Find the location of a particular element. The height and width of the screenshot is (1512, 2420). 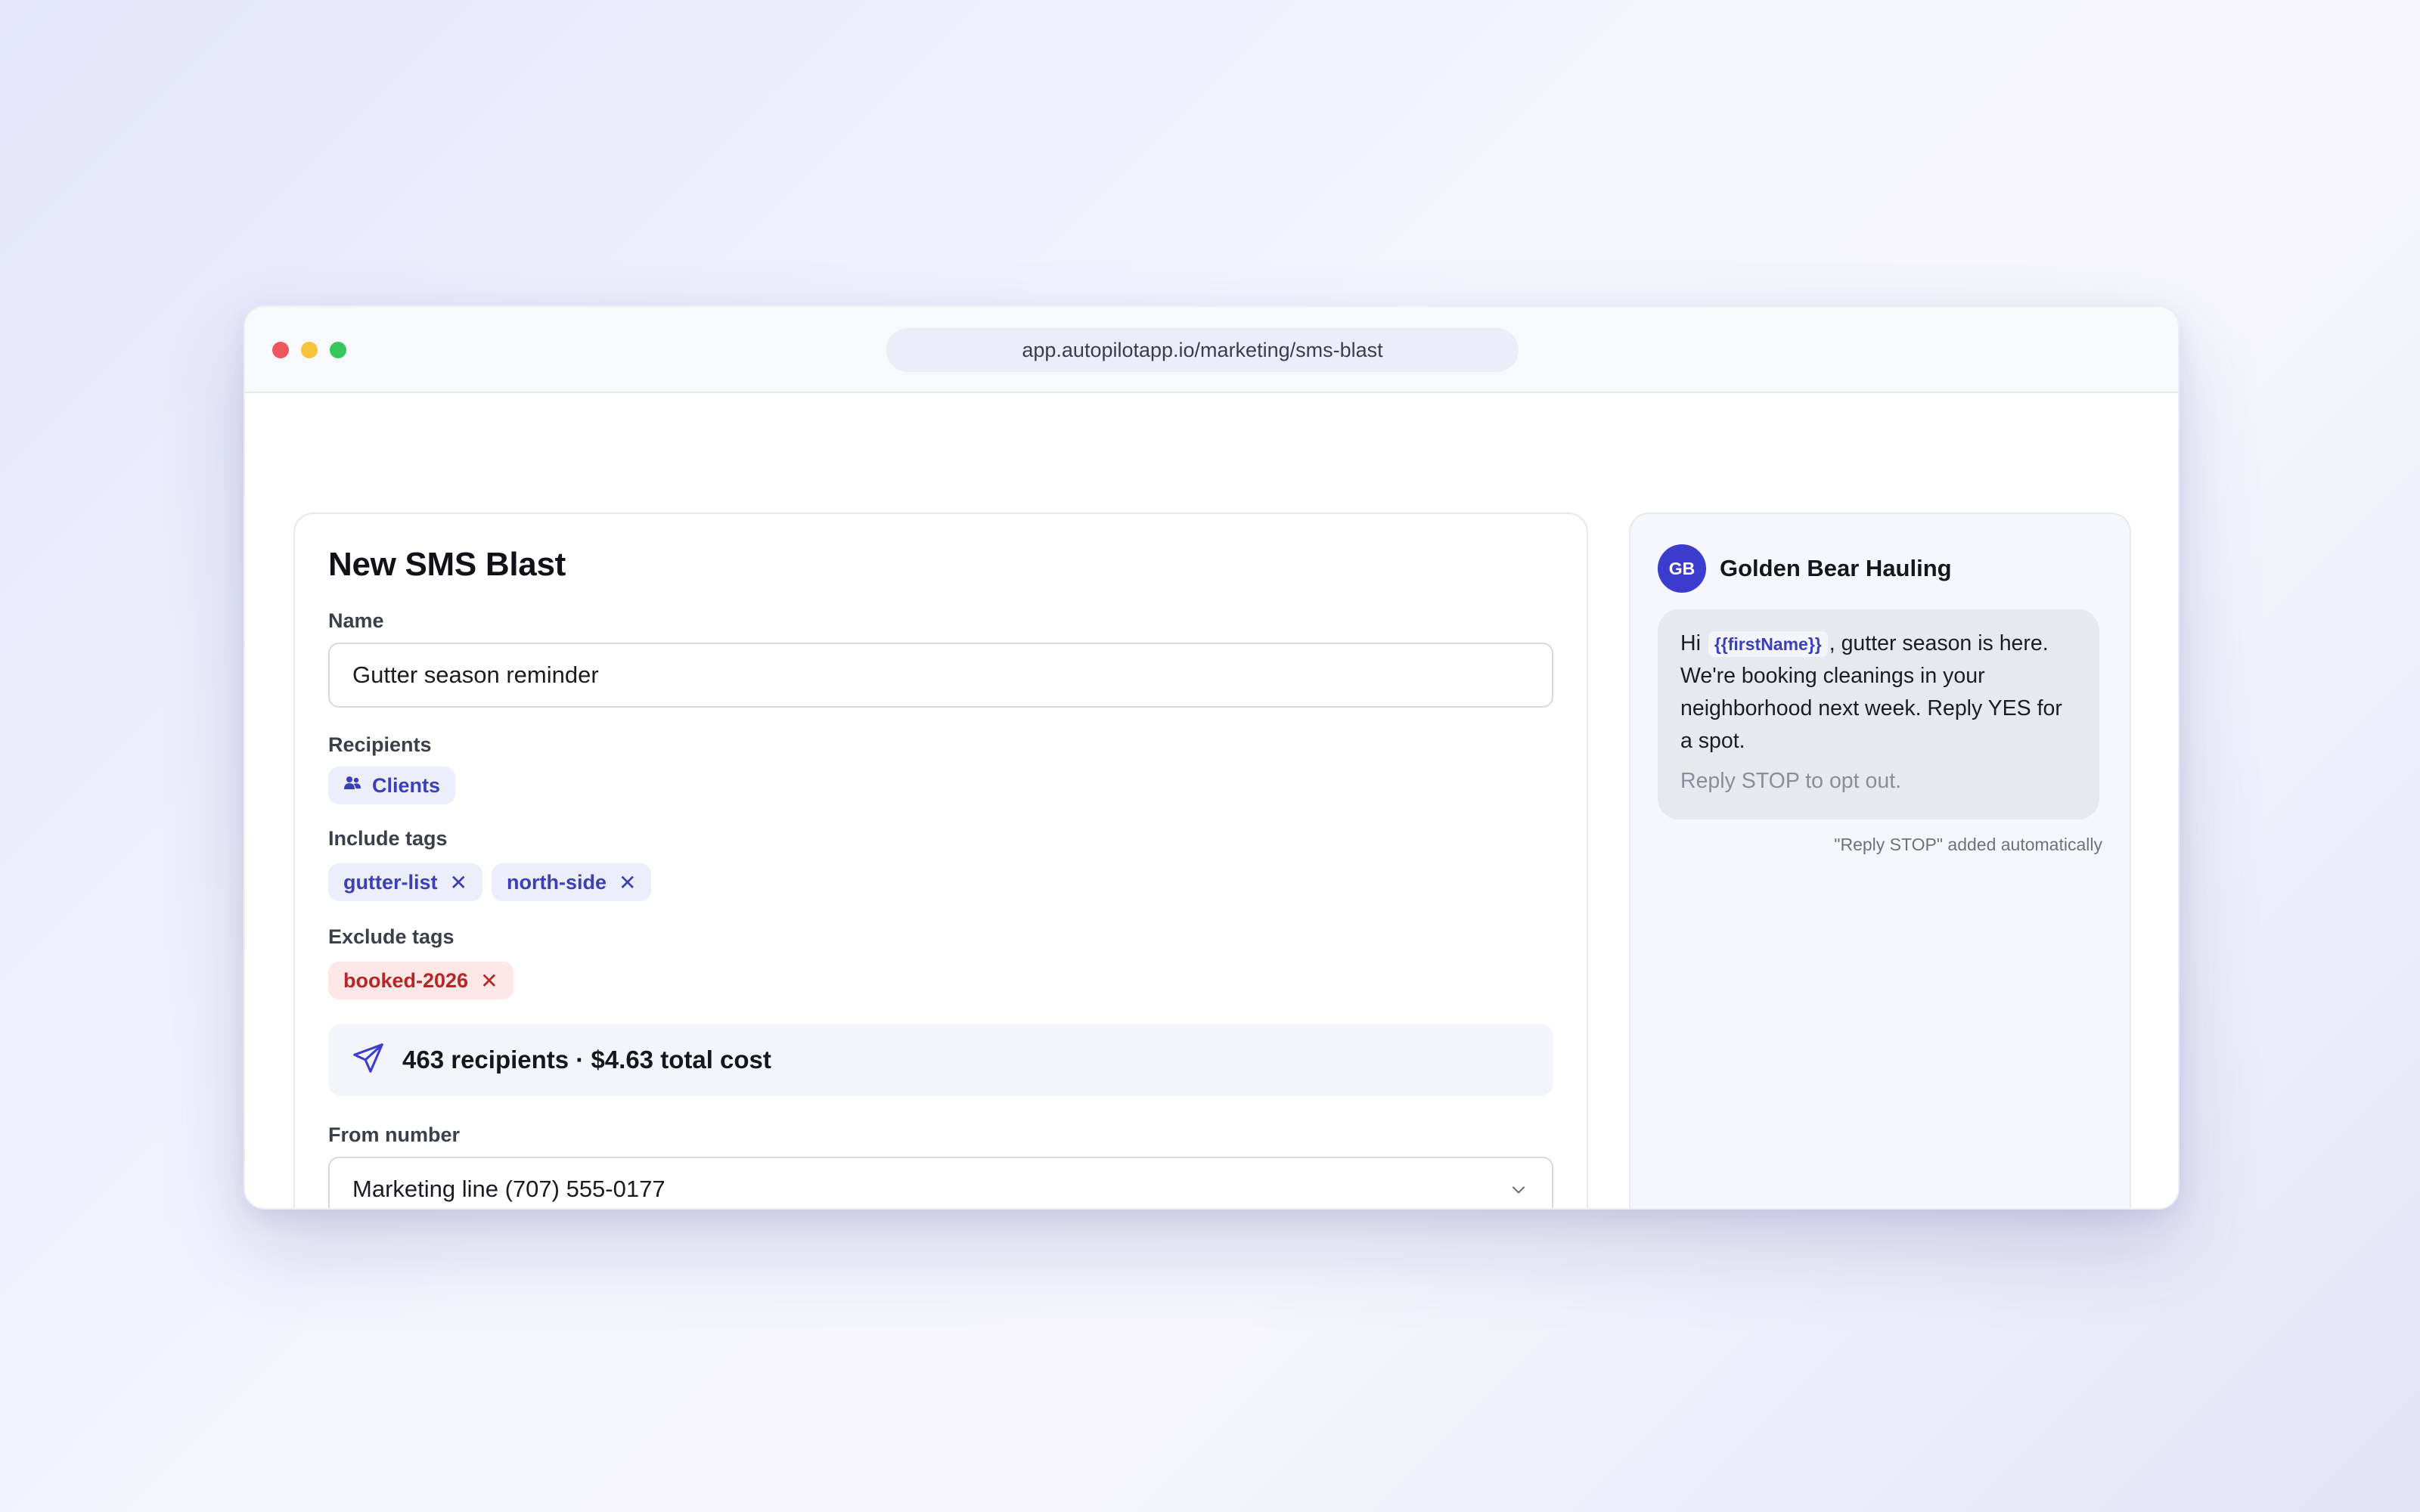

name-input: Gutter season reminder is located at coordinates (940, 676).